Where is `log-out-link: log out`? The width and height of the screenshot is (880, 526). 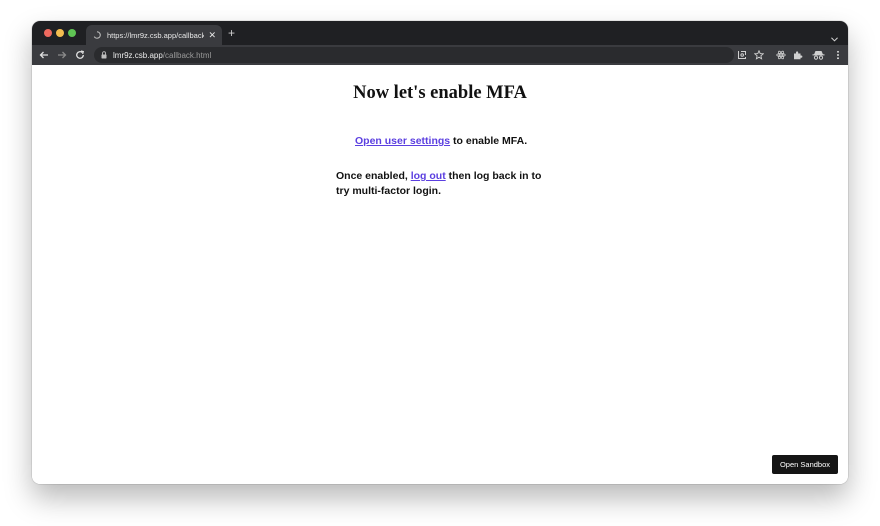
log-out-link: log out is located at coordinates (428, 176).